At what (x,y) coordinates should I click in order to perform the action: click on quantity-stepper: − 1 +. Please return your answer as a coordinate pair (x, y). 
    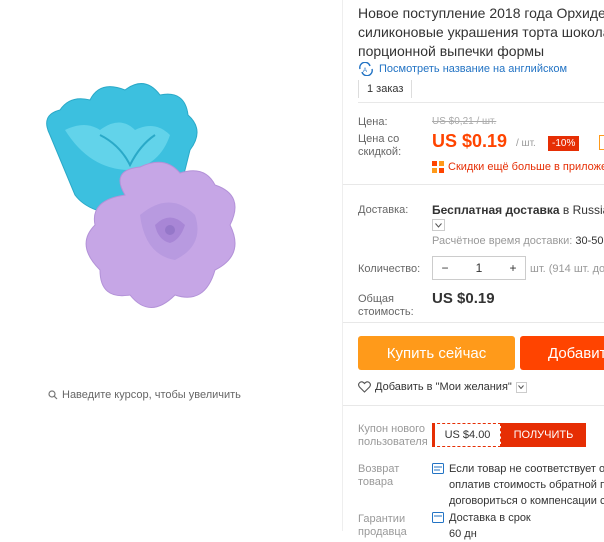
    Looking at the image, I should click on (479, 268).